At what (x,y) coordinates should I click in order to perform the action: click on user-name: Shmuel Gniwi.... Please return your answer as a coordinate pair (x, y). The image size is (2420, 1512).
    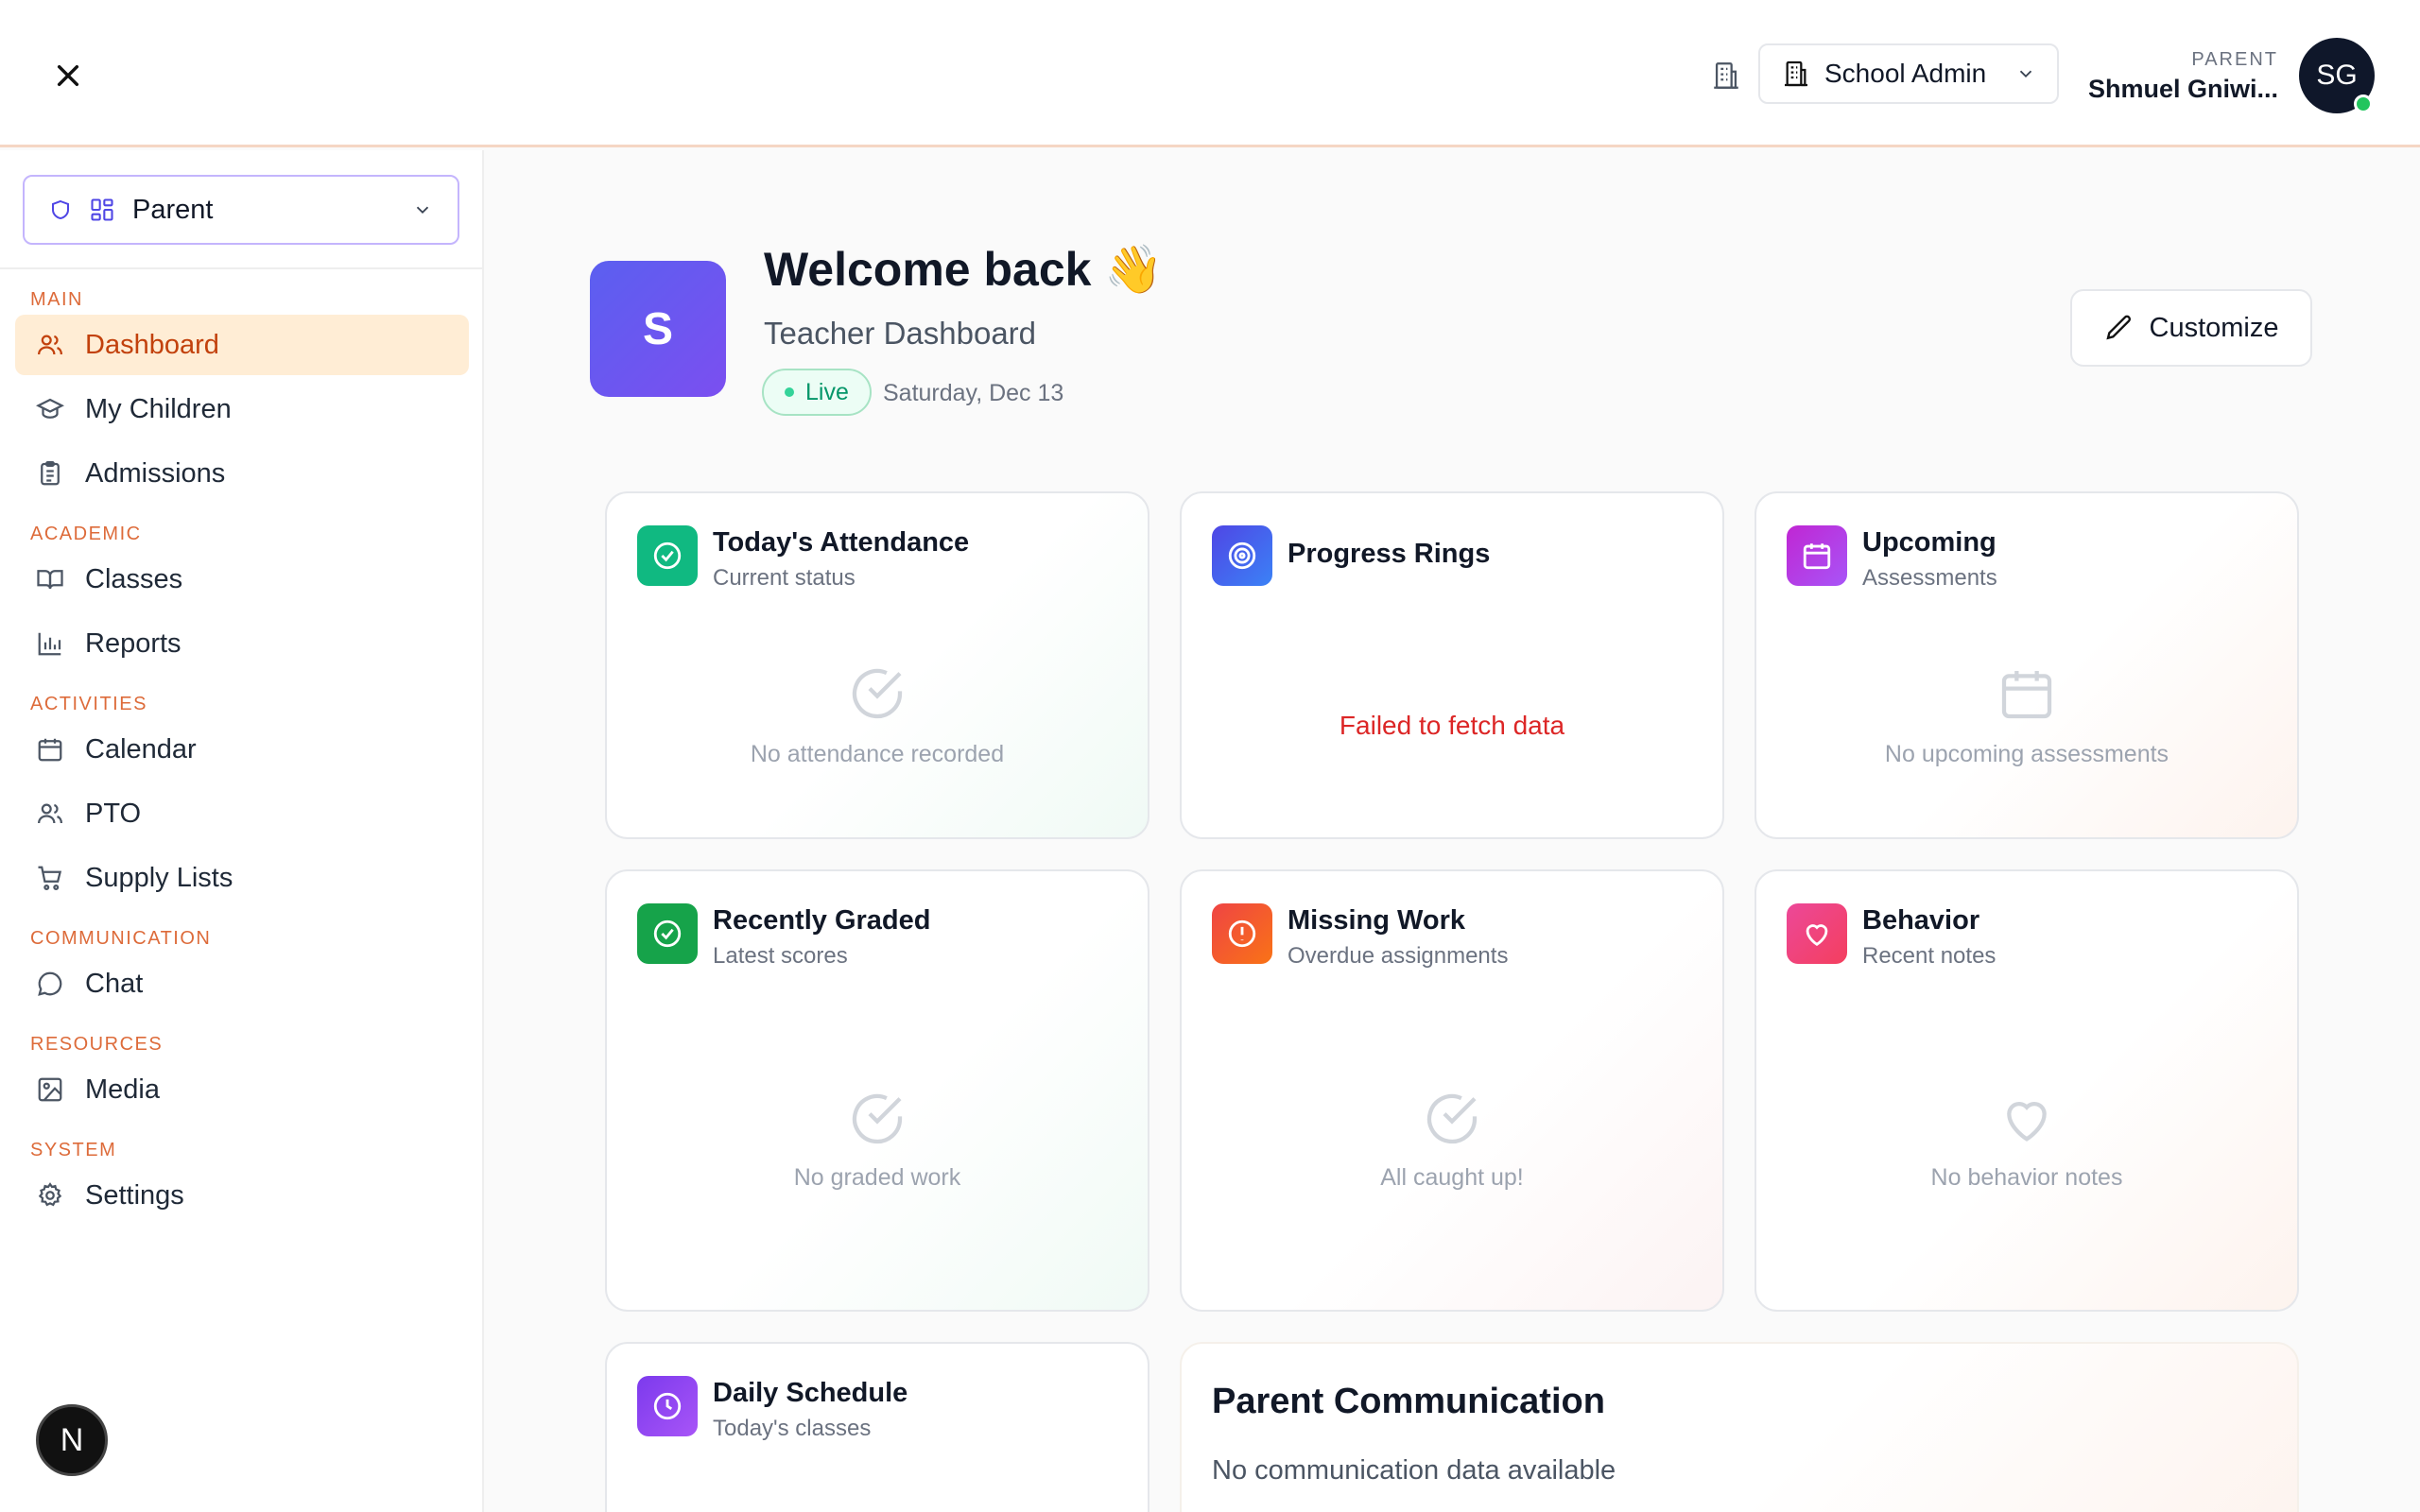
    Looking at the image, I should click on (2182, 89).